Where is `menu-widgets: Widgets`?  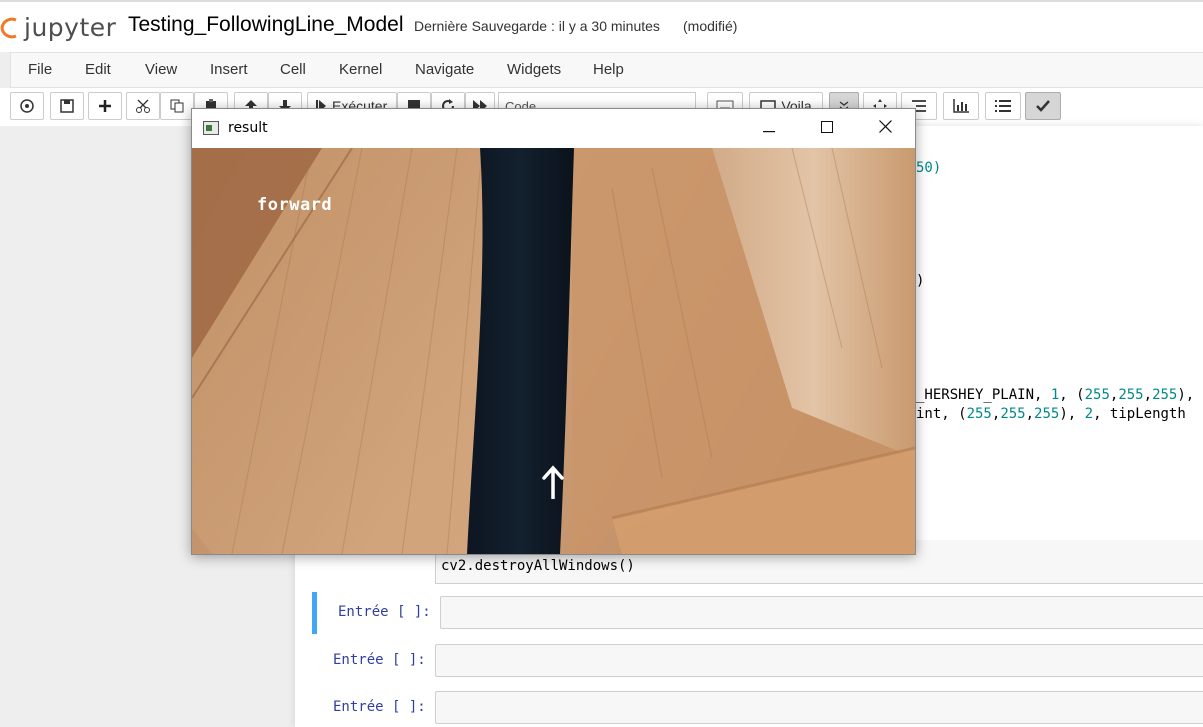 menu-widgets: Widgets is located at coordinates (534, 69).